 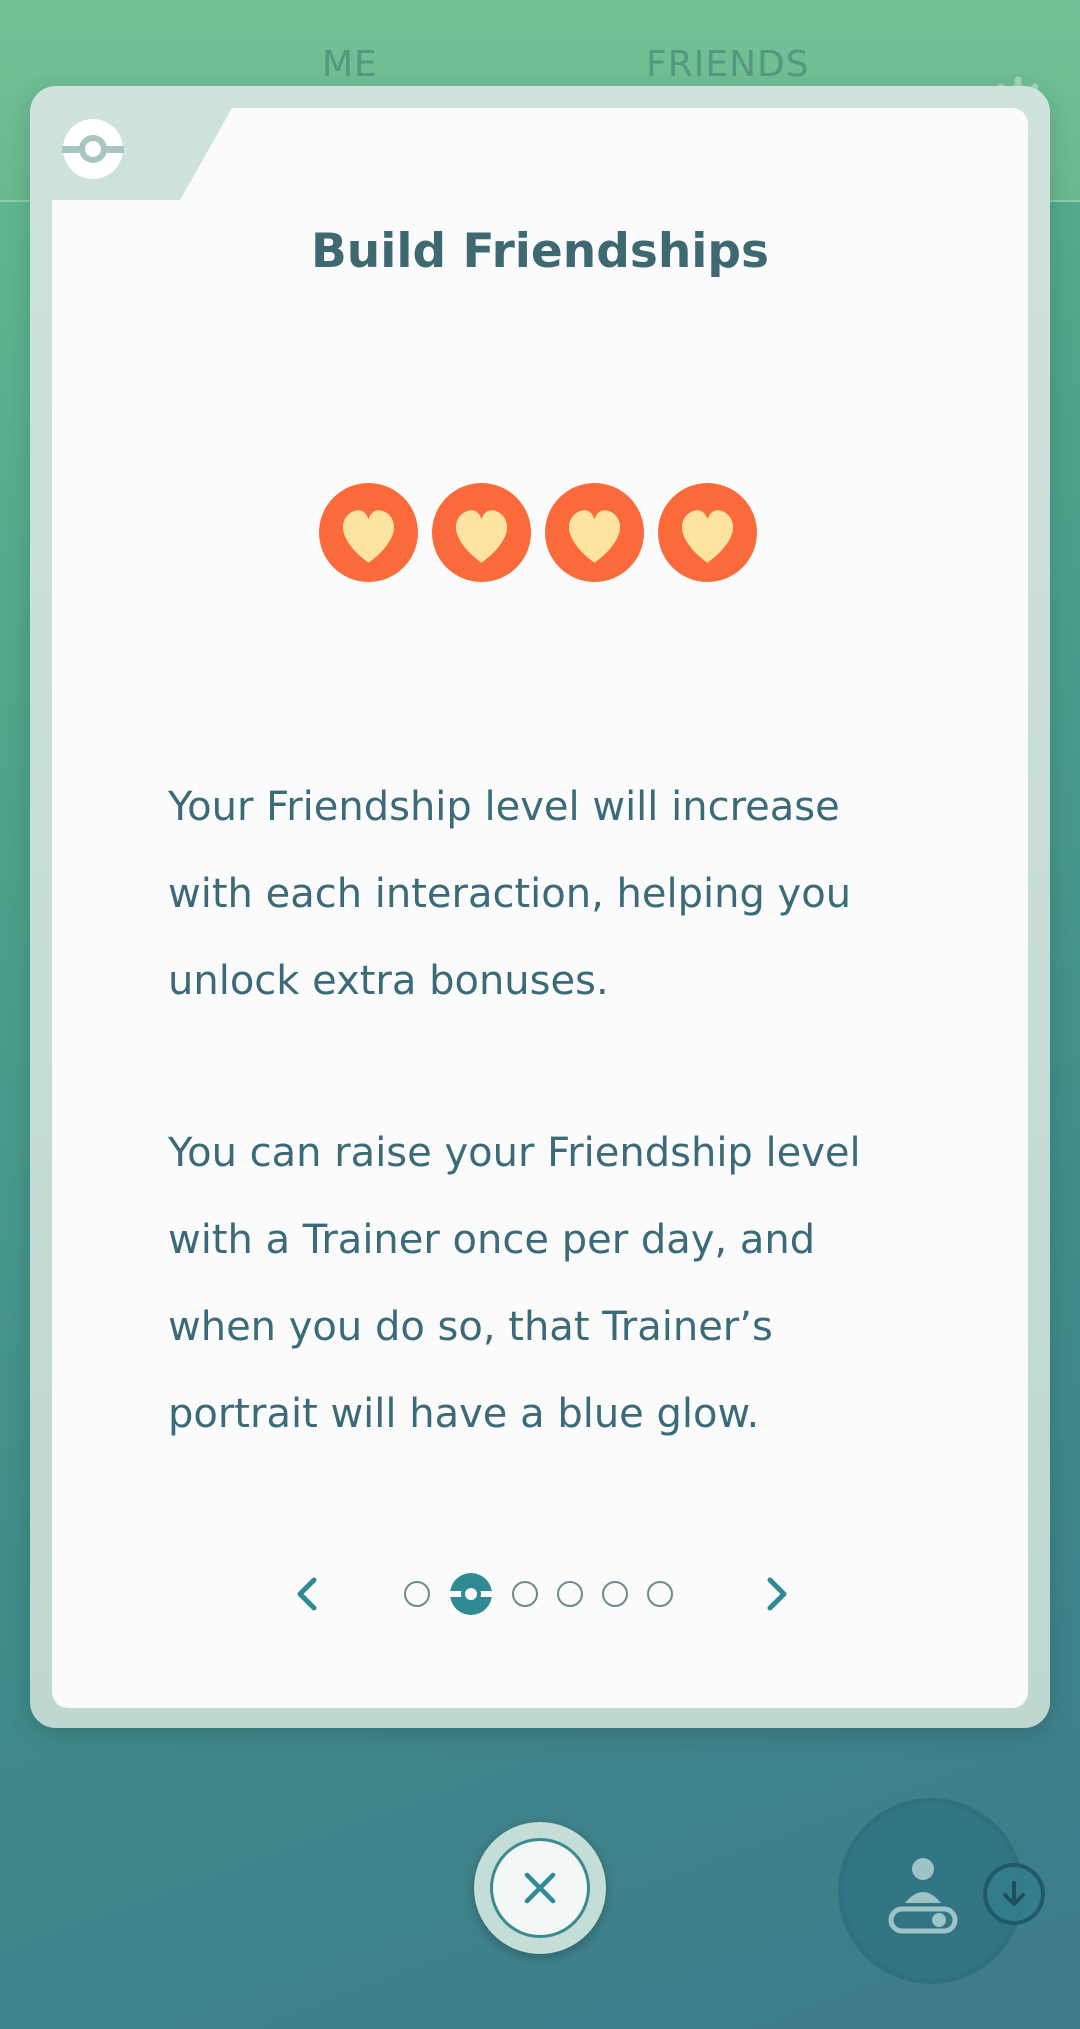 What do you see at coordinates (548, 1594) in the screenshot?
I see `page-dots` at bounding box center [548, 1594].